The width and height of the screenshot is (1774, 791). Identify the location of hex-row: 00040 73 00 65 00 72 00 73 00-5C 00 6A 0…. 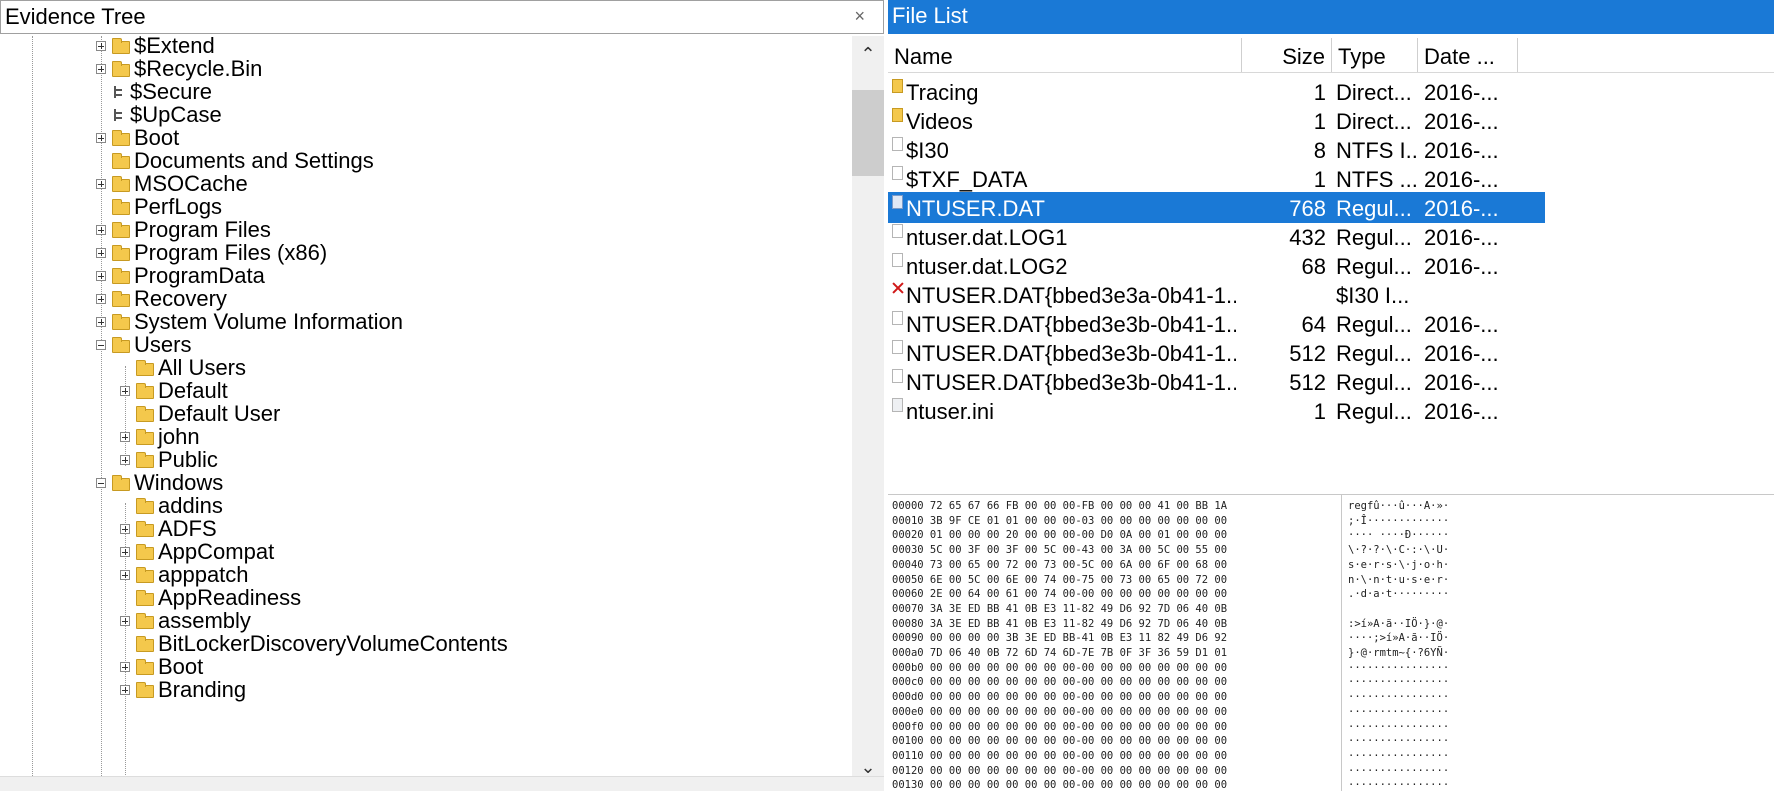
(1060, 564).